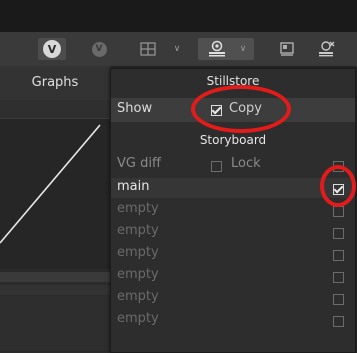  I want to click on v-scope-icon: V, so click(52, 49).